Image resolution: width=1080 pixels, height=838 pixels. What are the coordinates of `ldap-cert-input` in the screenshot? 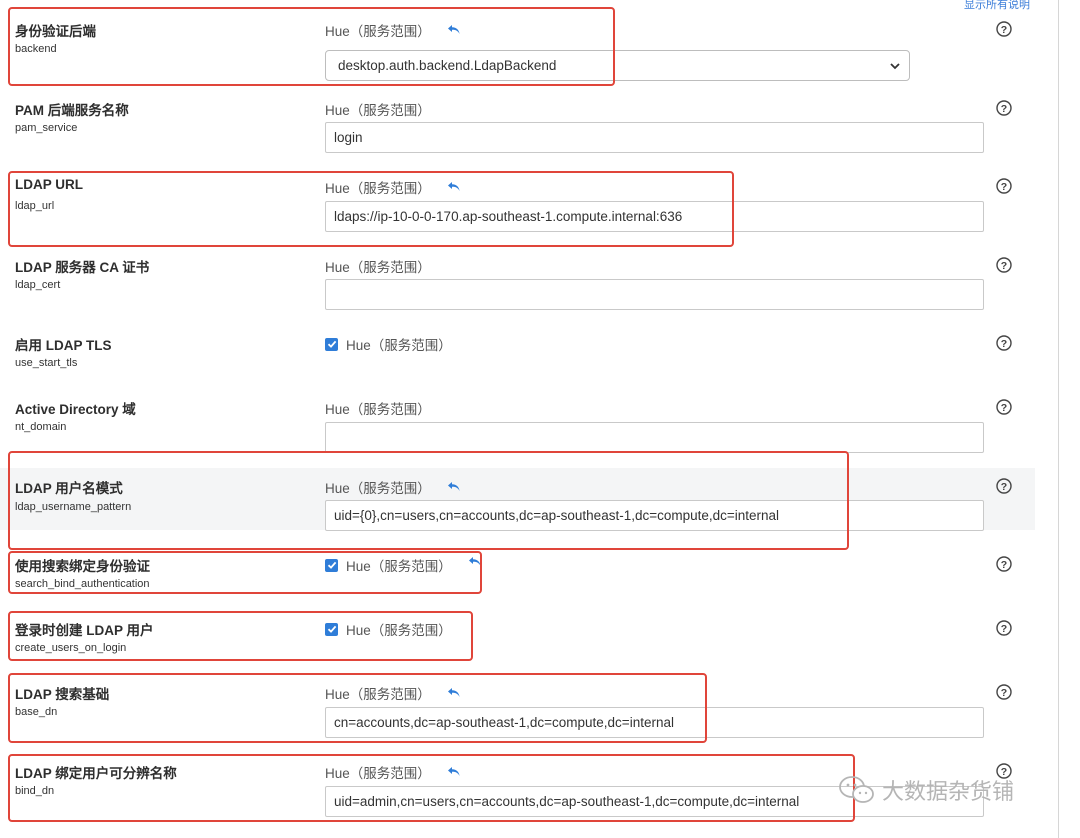 It's located at (654, 294).